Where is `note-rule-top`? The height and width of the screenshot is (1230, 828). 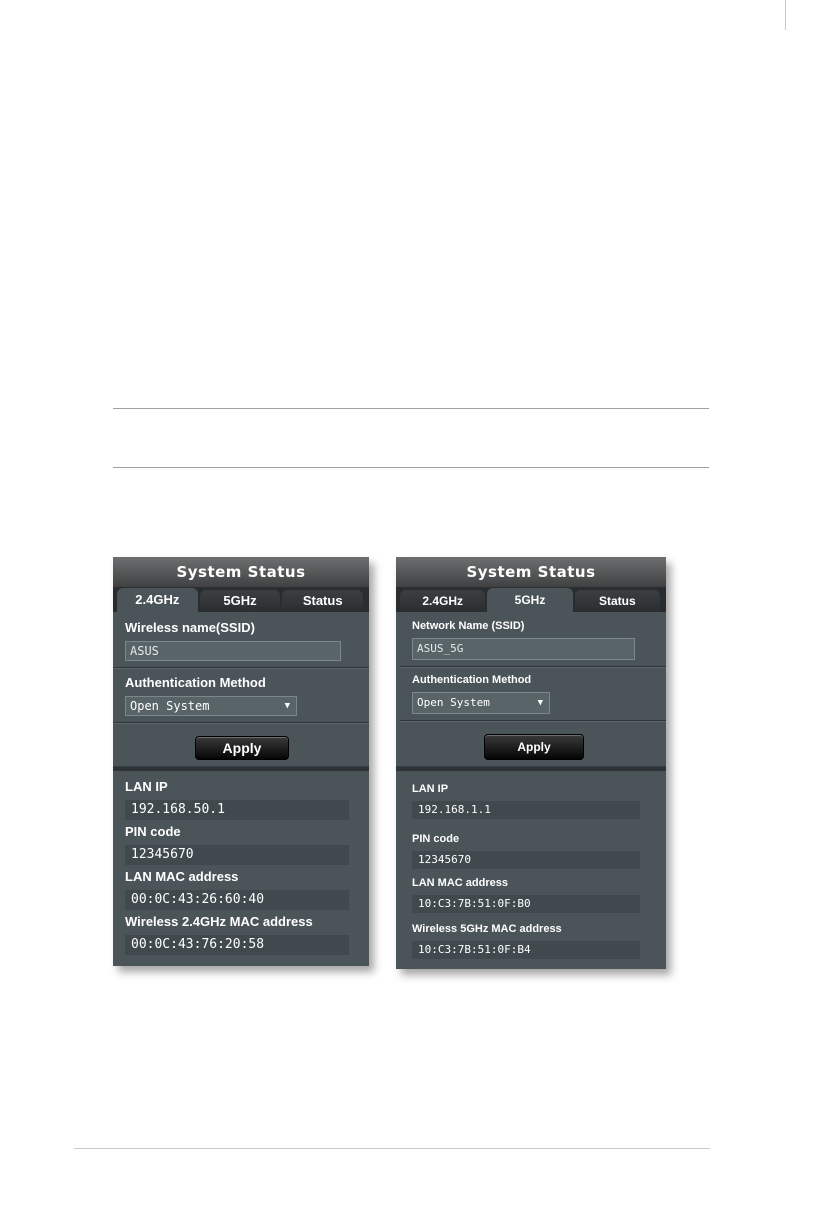
note-rule-top is located at coordinates (411, 408).